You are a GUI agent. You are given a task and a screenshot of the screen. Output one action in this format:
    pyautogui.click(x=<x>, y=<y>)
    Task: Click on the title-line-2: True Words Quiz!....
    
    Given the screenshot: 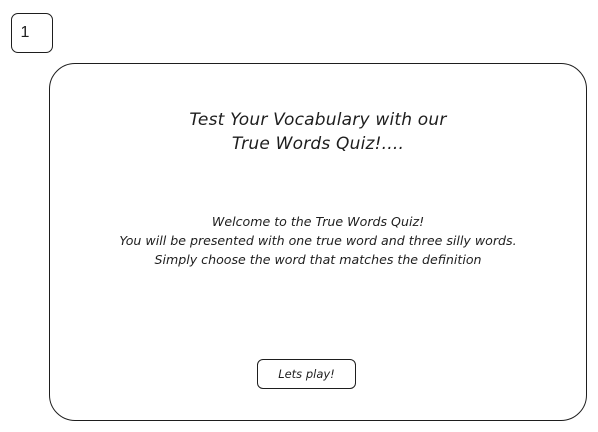 What is the action you would take?
    pyautogui.click(x=318, y=144)
    